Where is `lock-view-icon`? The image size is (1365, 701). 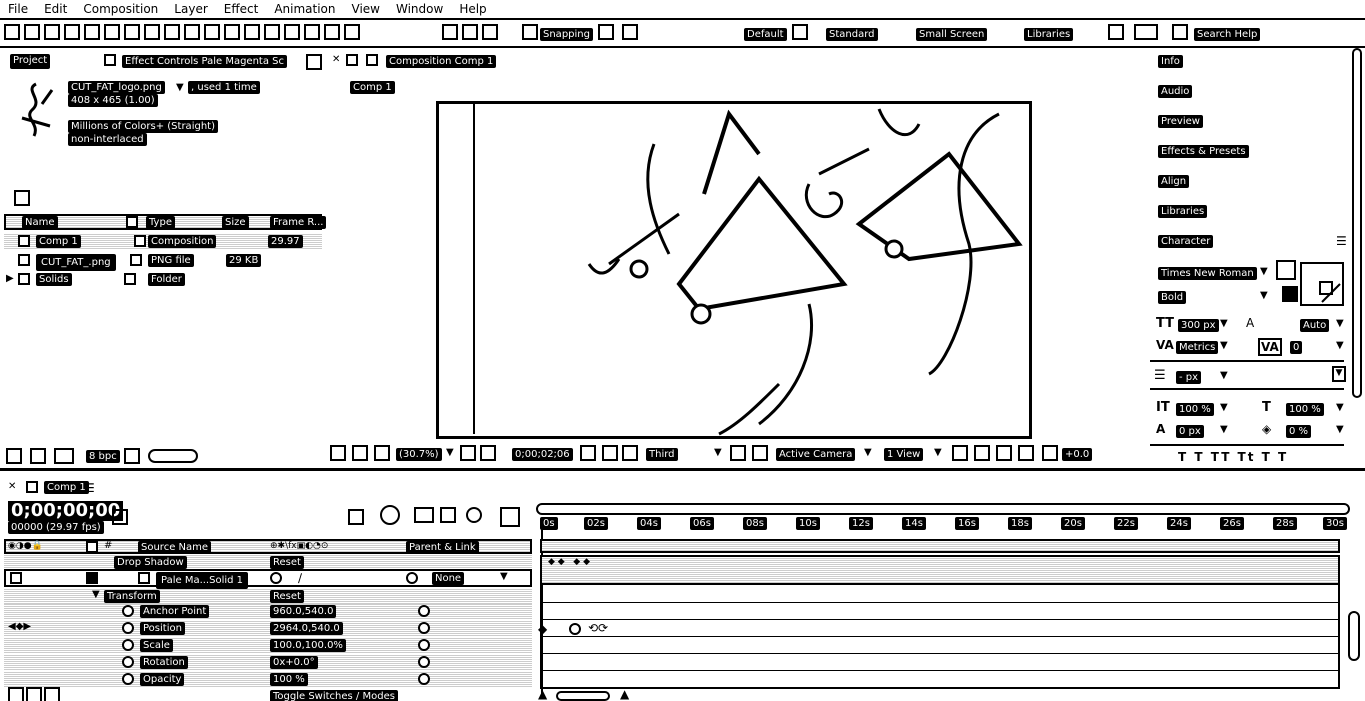
lock-view-icon is located at coordinates (352, 60).